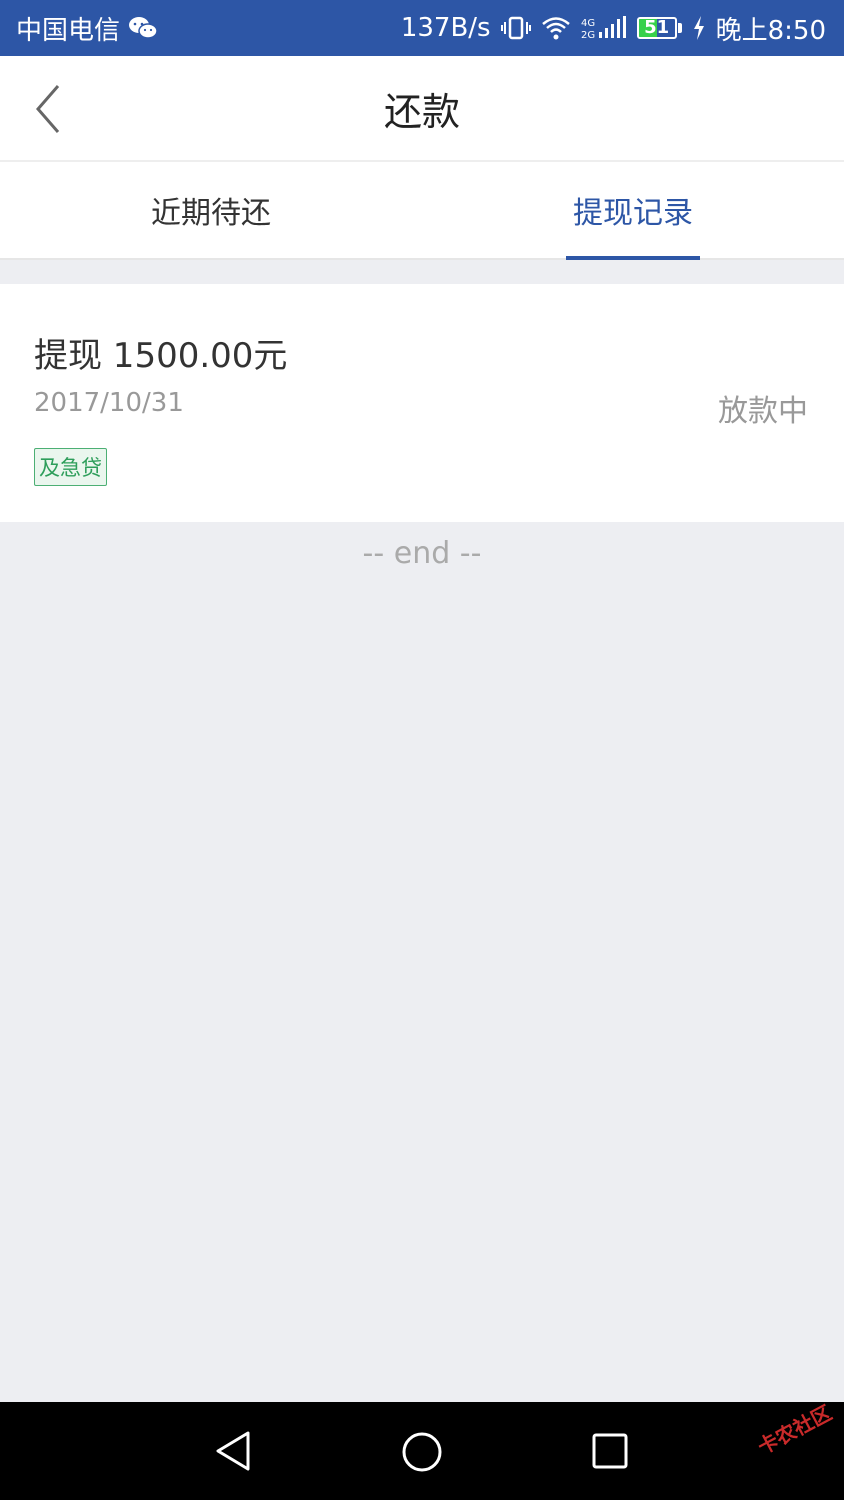  I want to click on product-tag: 及急贷, so click(70, 467).